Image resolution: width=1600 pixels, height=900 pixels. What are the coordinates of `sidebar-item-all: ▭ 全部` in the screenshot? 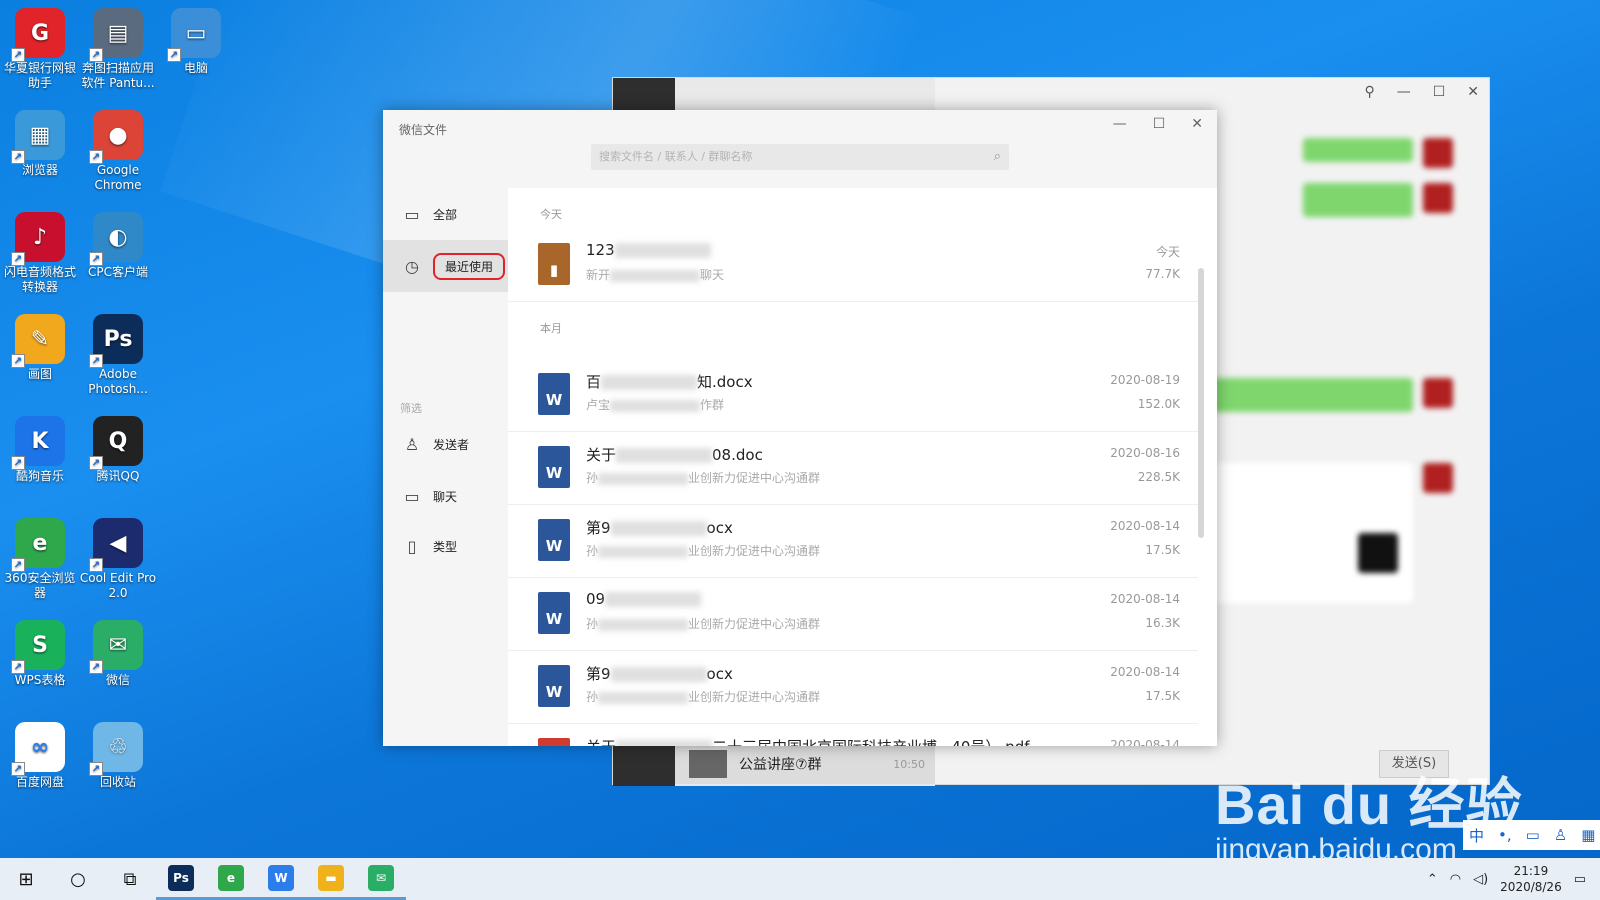 It's located at (445, 214).